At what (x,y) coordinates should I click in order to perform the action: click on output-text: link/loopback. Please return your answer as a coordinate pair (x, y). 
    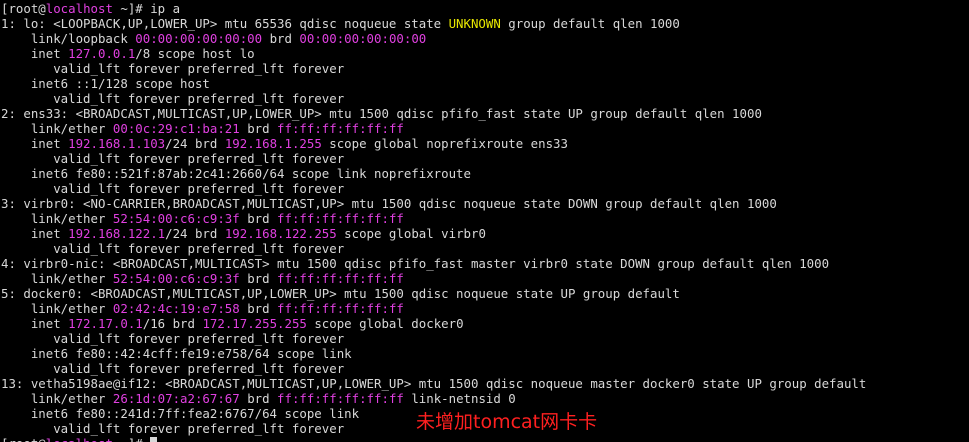
    Looking at the image, I should click on (68, 38).